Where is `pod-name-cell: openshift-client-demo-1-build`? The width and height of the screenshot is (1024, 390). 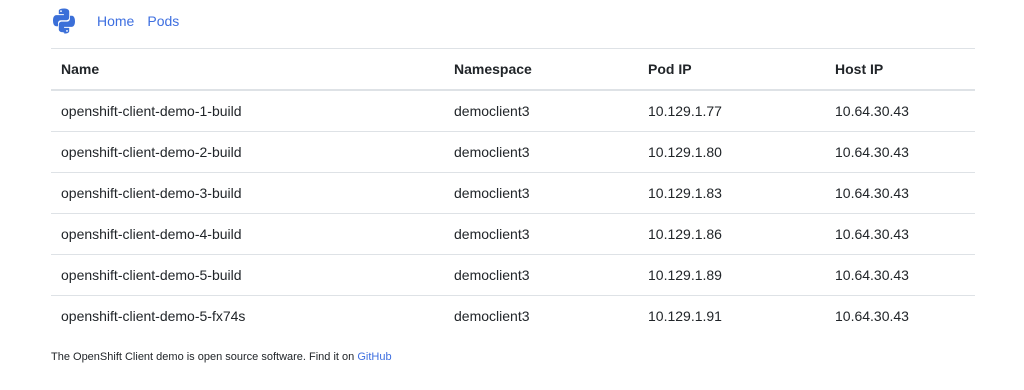 pod-name-cell: openshift-client-demo-1-build is located at coordinates (247, 110).